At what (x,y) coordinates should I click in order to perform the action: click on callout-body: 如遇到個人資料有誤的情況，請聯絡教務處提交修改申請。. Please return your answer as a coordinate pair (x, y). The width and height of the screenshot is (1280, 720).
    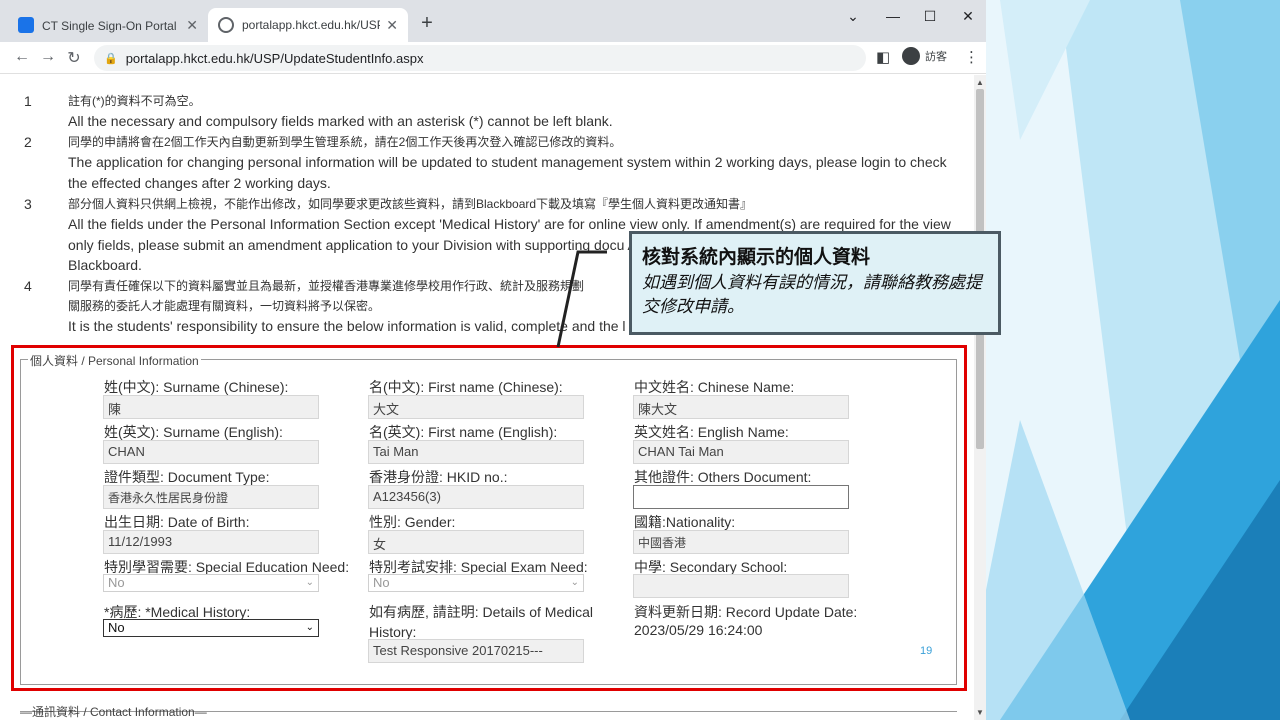
    Looking at the image, I should click on (812, 294).